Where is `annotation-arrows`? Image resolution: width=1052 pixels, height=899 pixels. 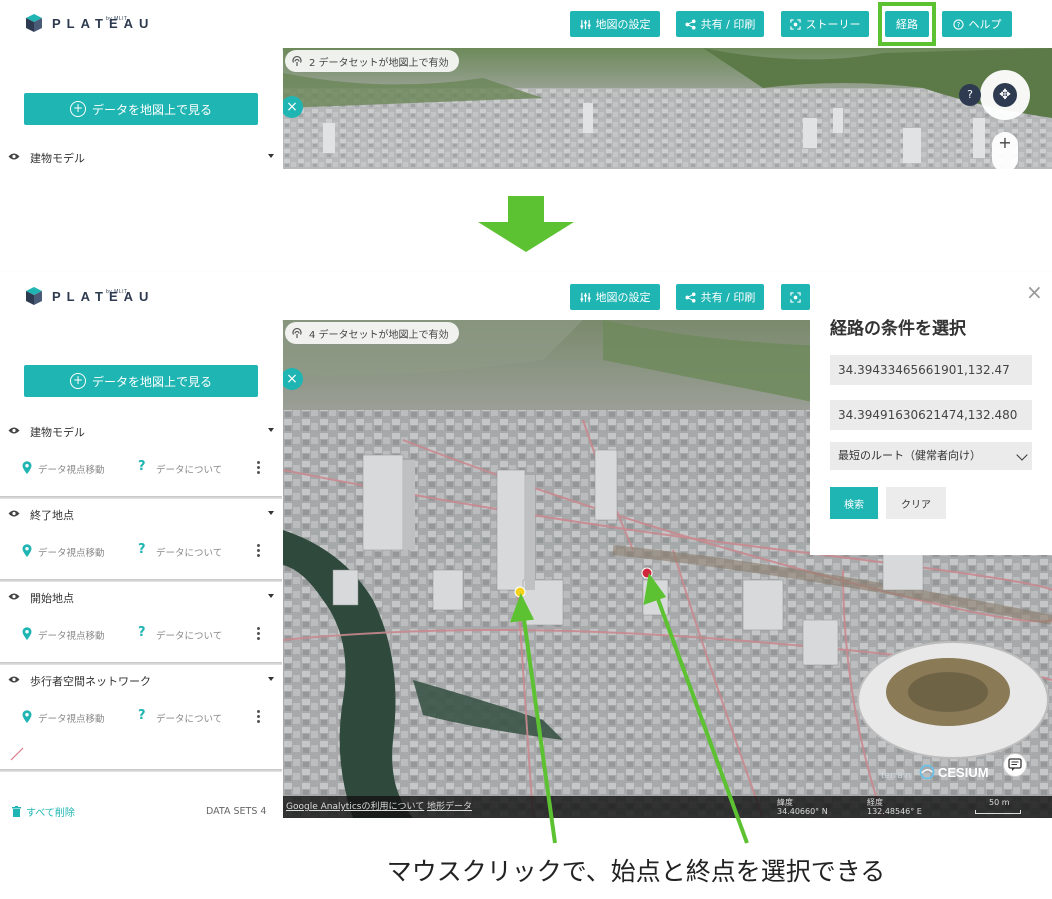 annotation-arrows is located at coordinates (629, 708).